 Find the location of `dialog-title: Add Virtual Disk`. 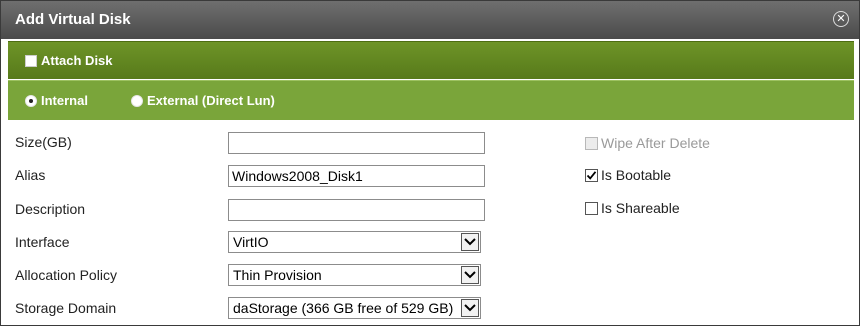

dialog-title: Add Virtual Disk is located at coordinates (73, 19).